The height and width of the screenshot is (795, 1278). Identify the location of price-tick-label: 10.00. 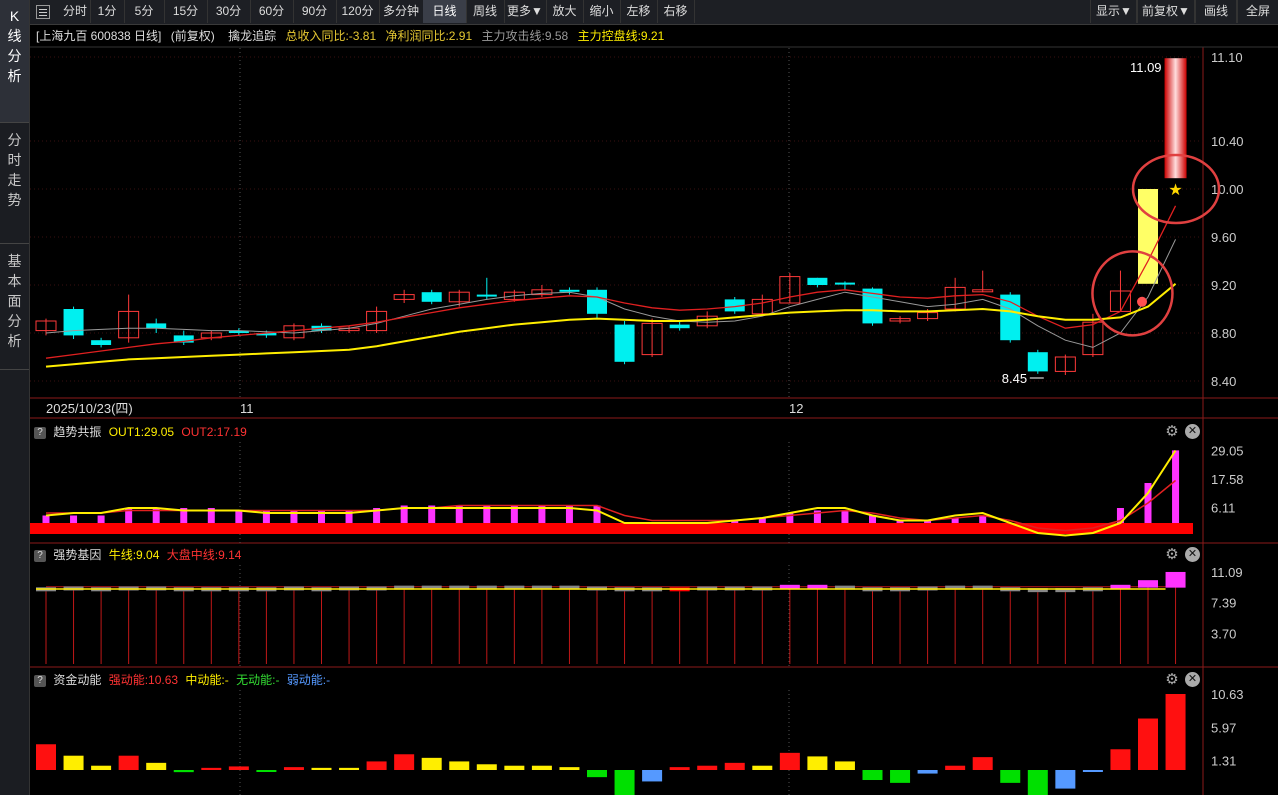
(1227, 189).